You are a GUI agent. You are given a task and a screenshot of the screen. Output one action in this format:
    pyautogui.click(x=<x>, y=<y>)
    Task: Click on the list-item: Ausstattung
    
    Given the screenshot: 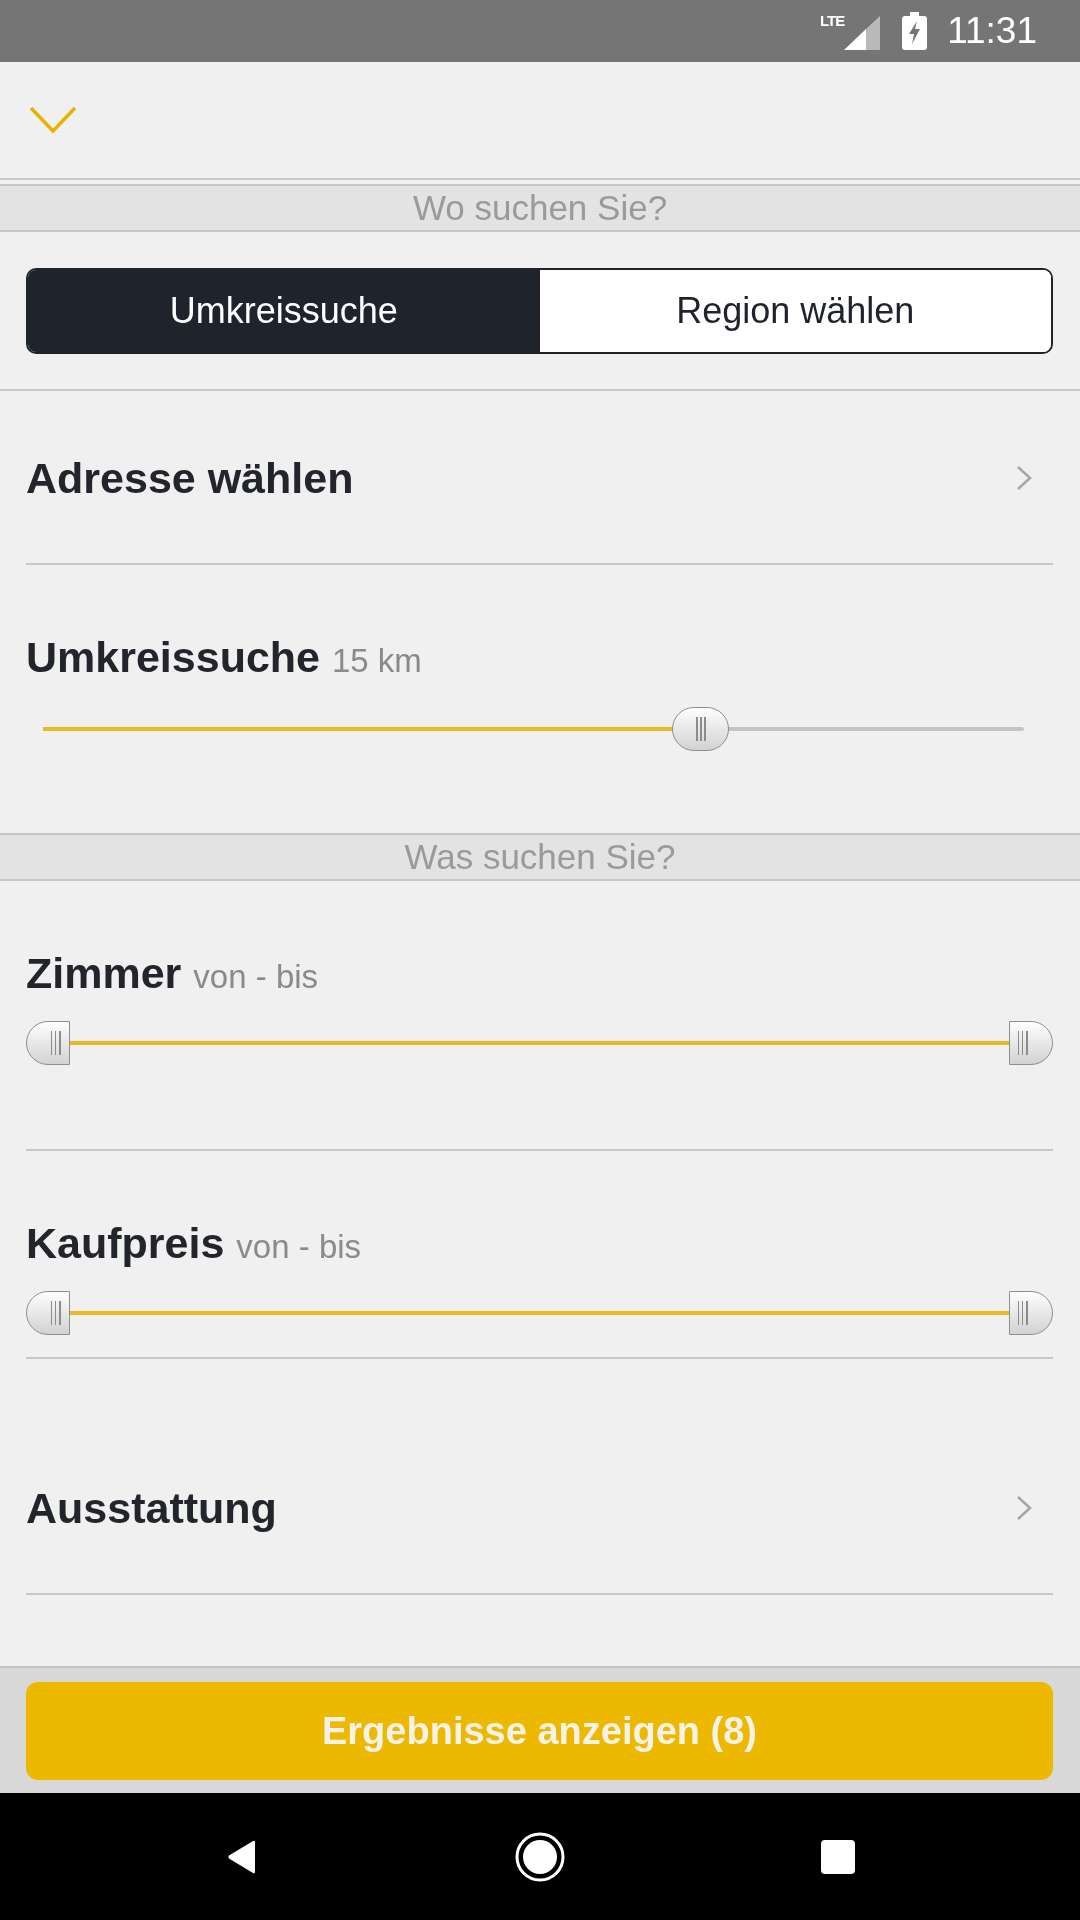 What is the action you would take?
    pyautogui.click(x=539, y=1508)
    